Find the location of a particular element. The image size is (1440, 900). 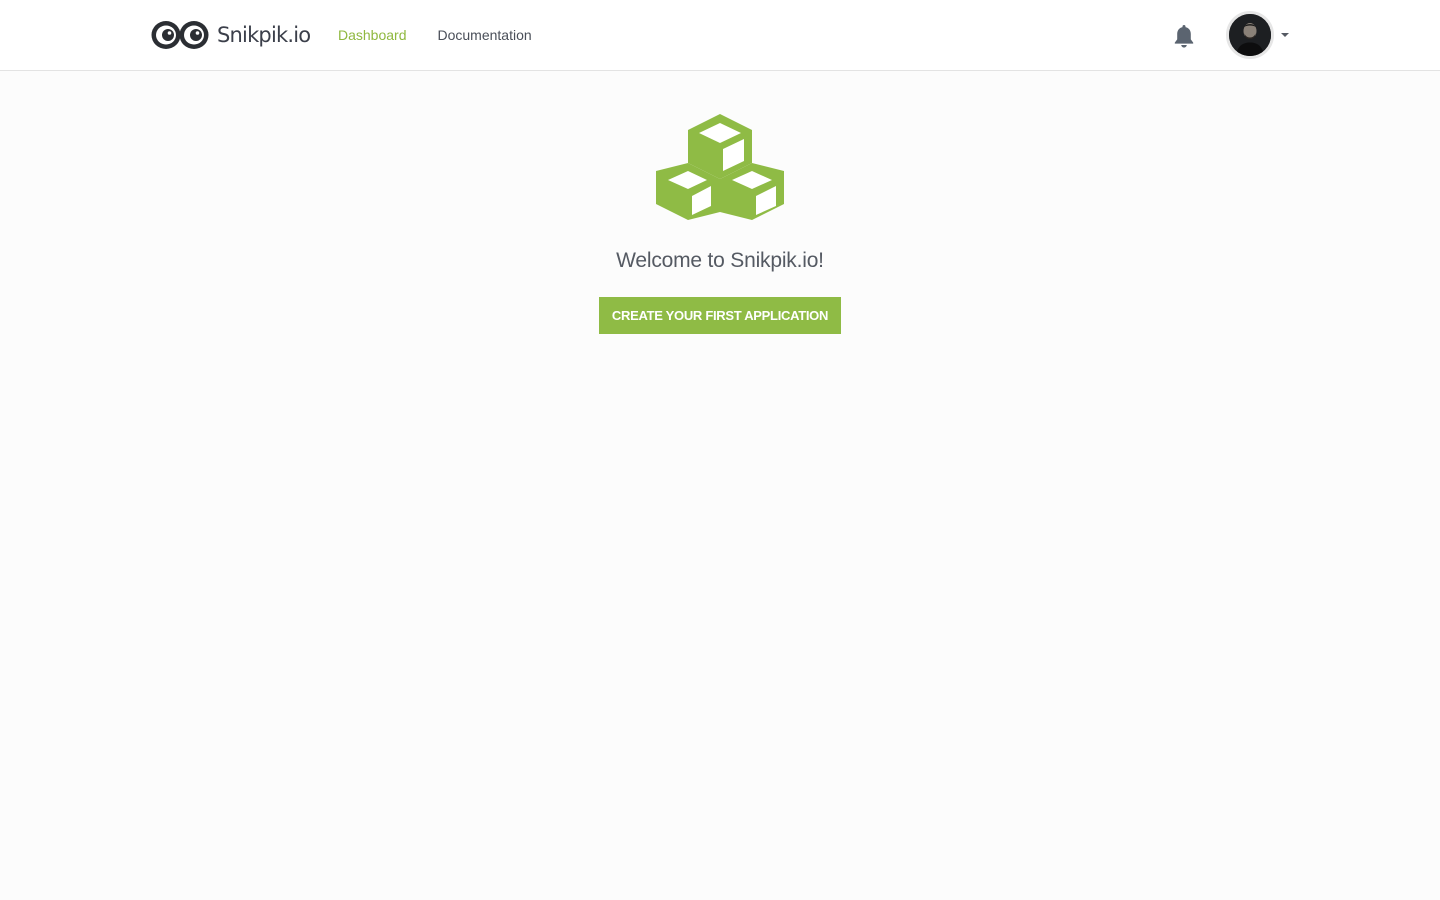

eyes-logo-icon is located at coordinates (180, 35).